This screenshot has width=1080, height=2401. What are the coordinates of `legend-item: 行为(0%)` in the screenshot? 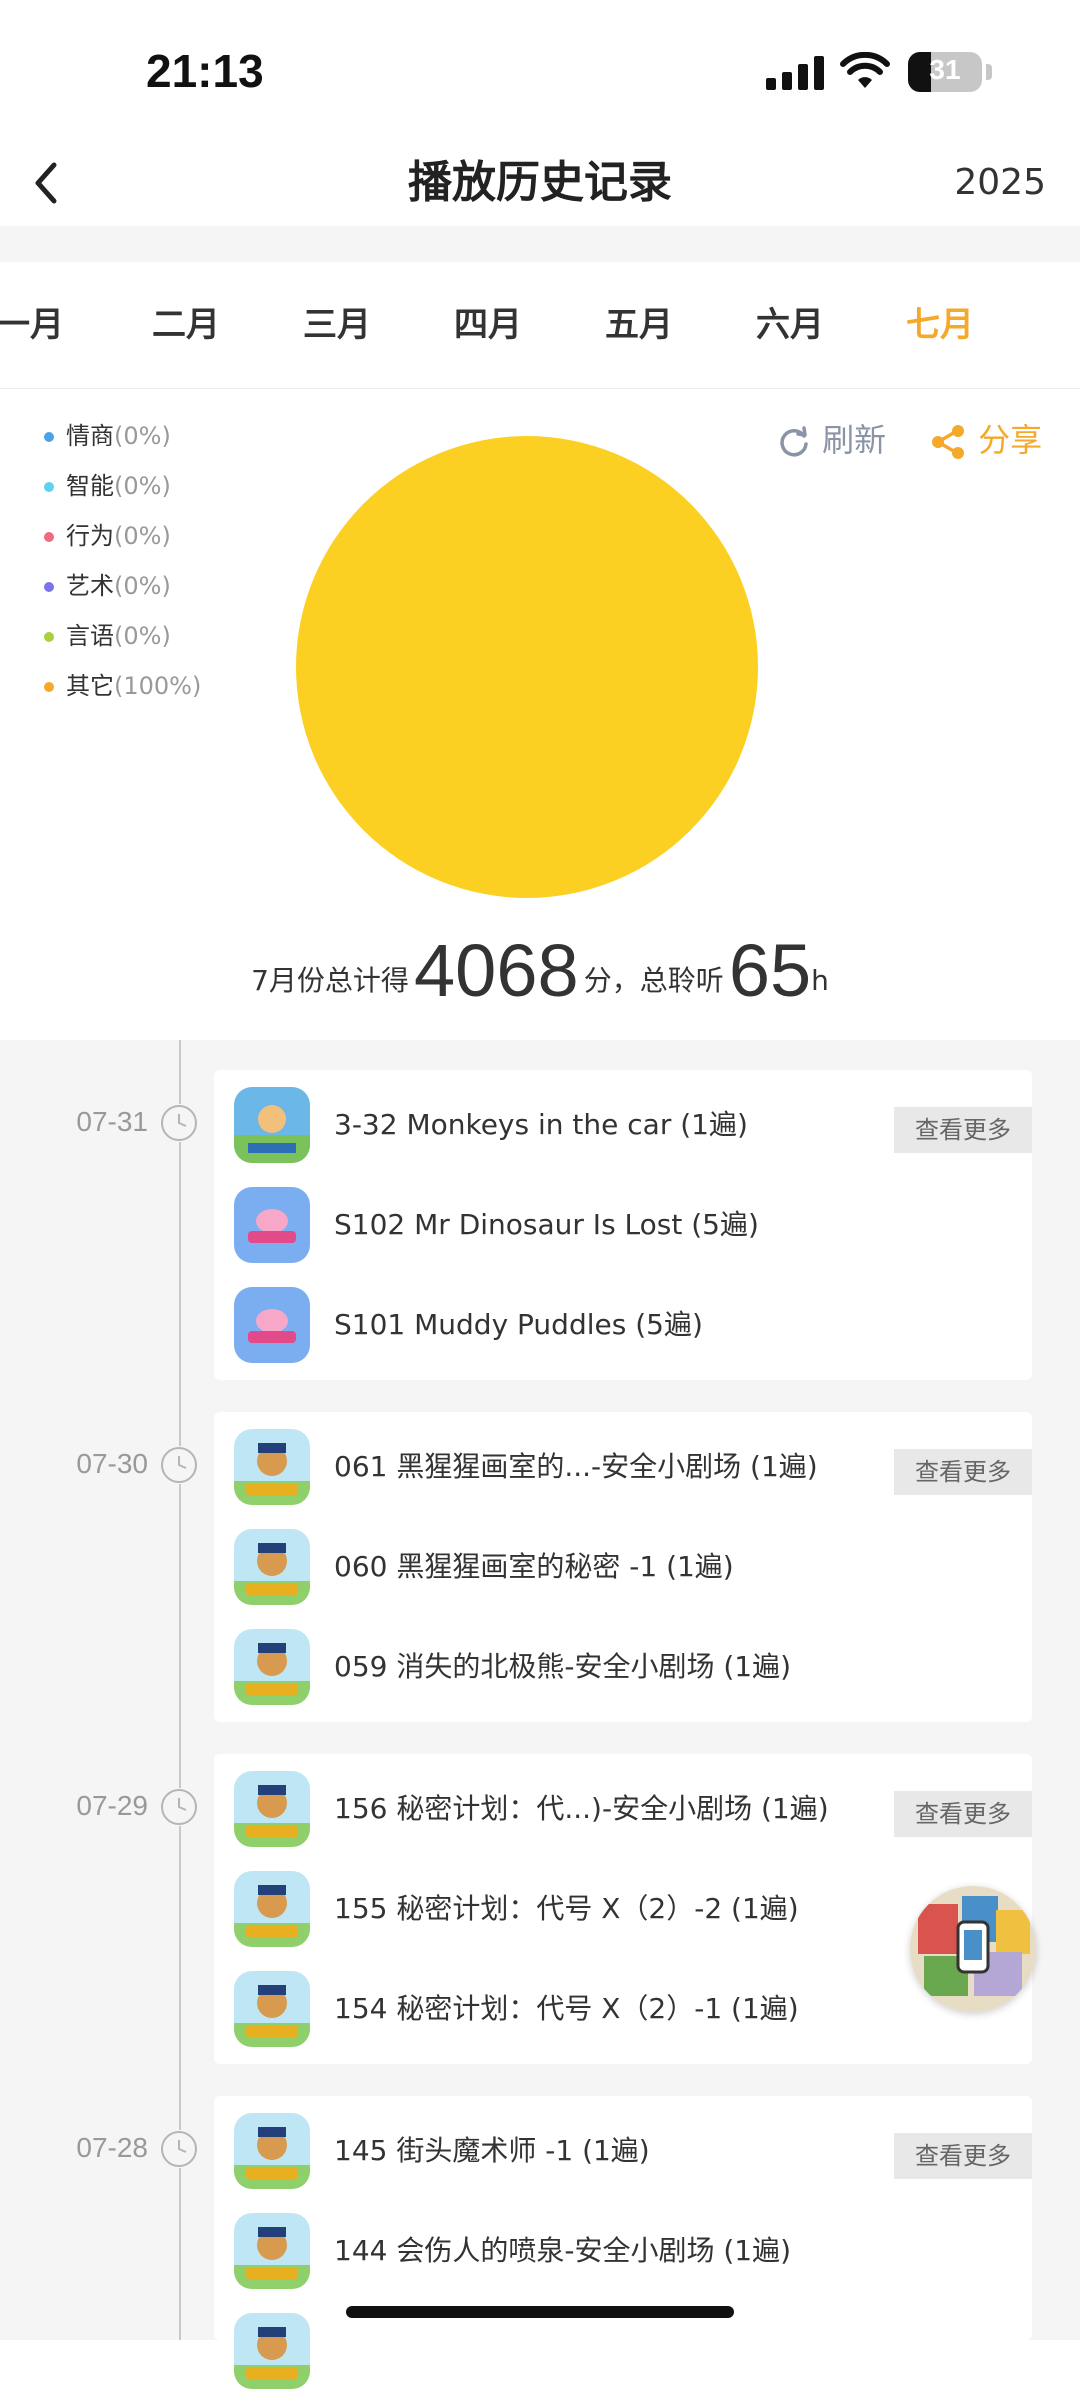 It's located at (122, 543).